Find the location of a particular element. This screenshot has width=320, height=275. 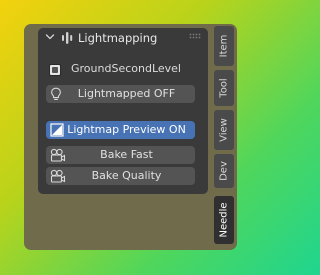

tab-tool: Tool is located at coordinates (224, 88).